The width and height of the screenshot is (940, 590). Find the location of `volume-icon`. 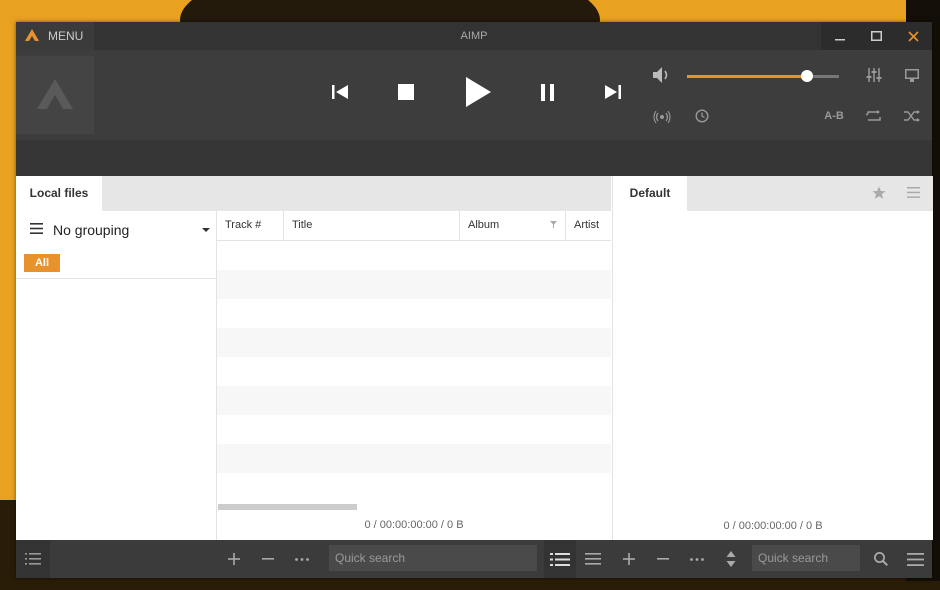

volume-icon is located at coordinates (662, 76).